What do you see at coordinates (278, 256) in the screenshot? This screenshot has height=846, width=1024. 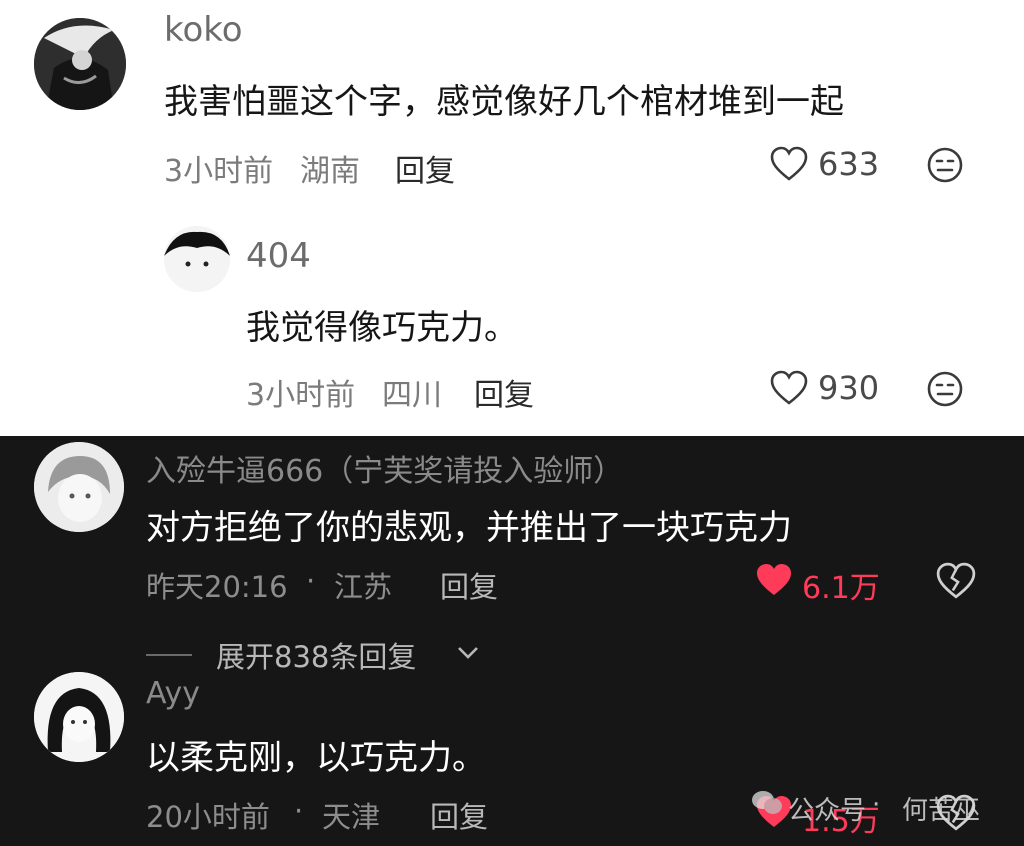 I see `comment-username: 404` at bounding box center [278, 256].